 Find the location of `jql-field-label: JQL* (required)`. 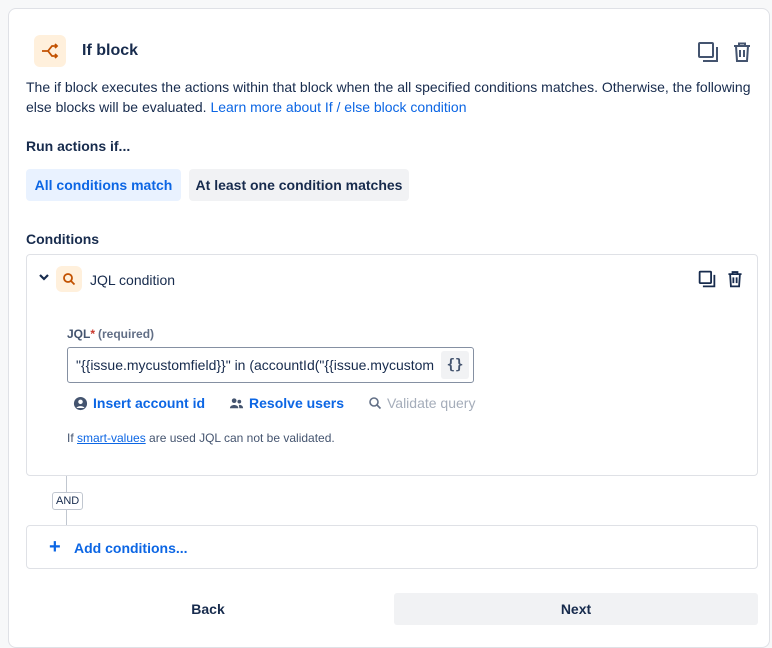

jql-field-label: JQL* (required) is located at coordinates (110, 334).